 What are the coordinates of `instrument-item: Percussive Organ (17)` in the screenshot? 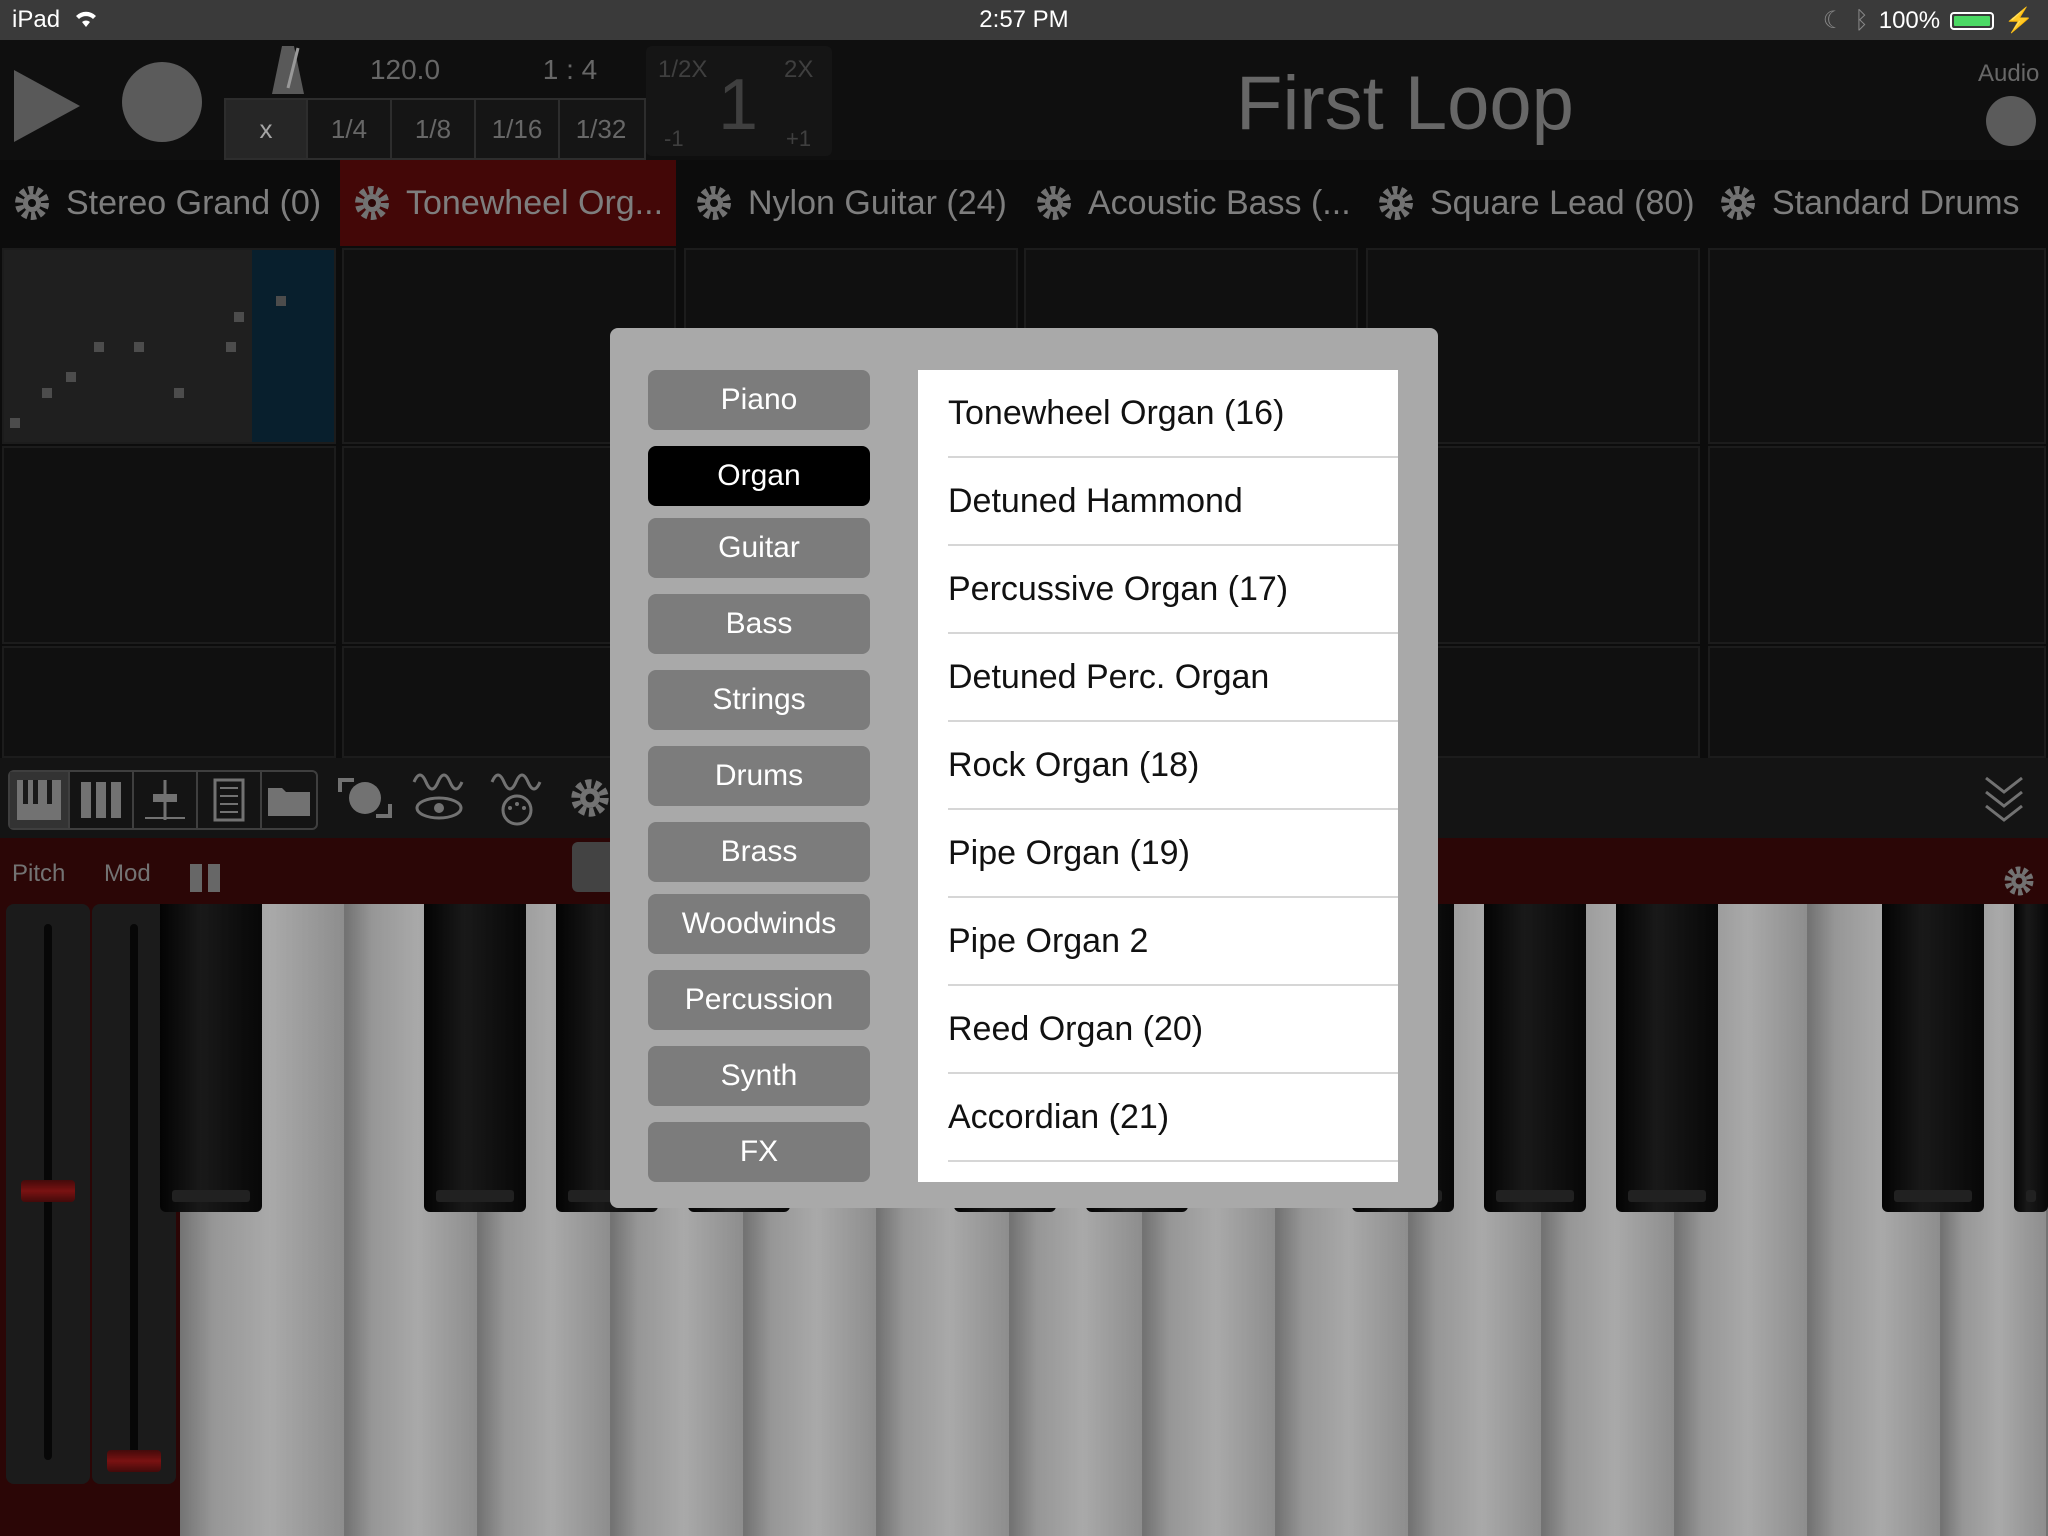 It's located at (1173, 590).